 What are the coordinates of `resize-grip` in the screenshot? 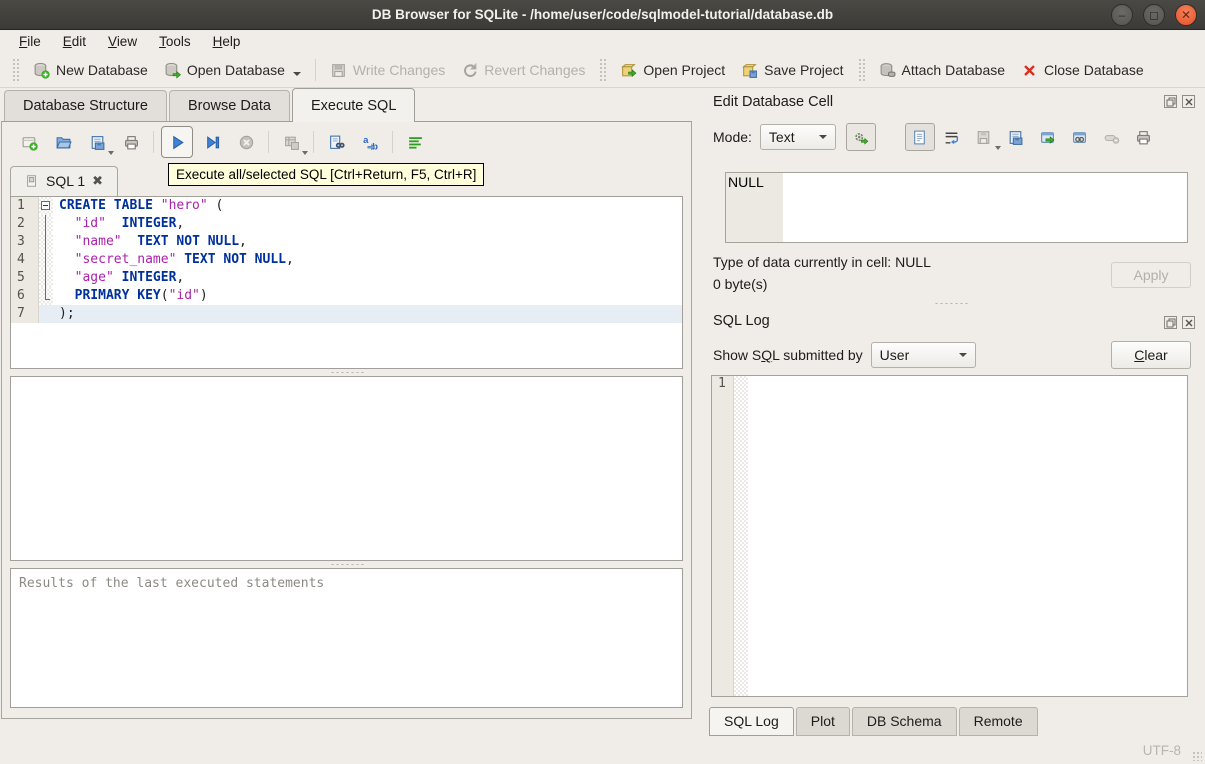 It's located at (1197, 756).